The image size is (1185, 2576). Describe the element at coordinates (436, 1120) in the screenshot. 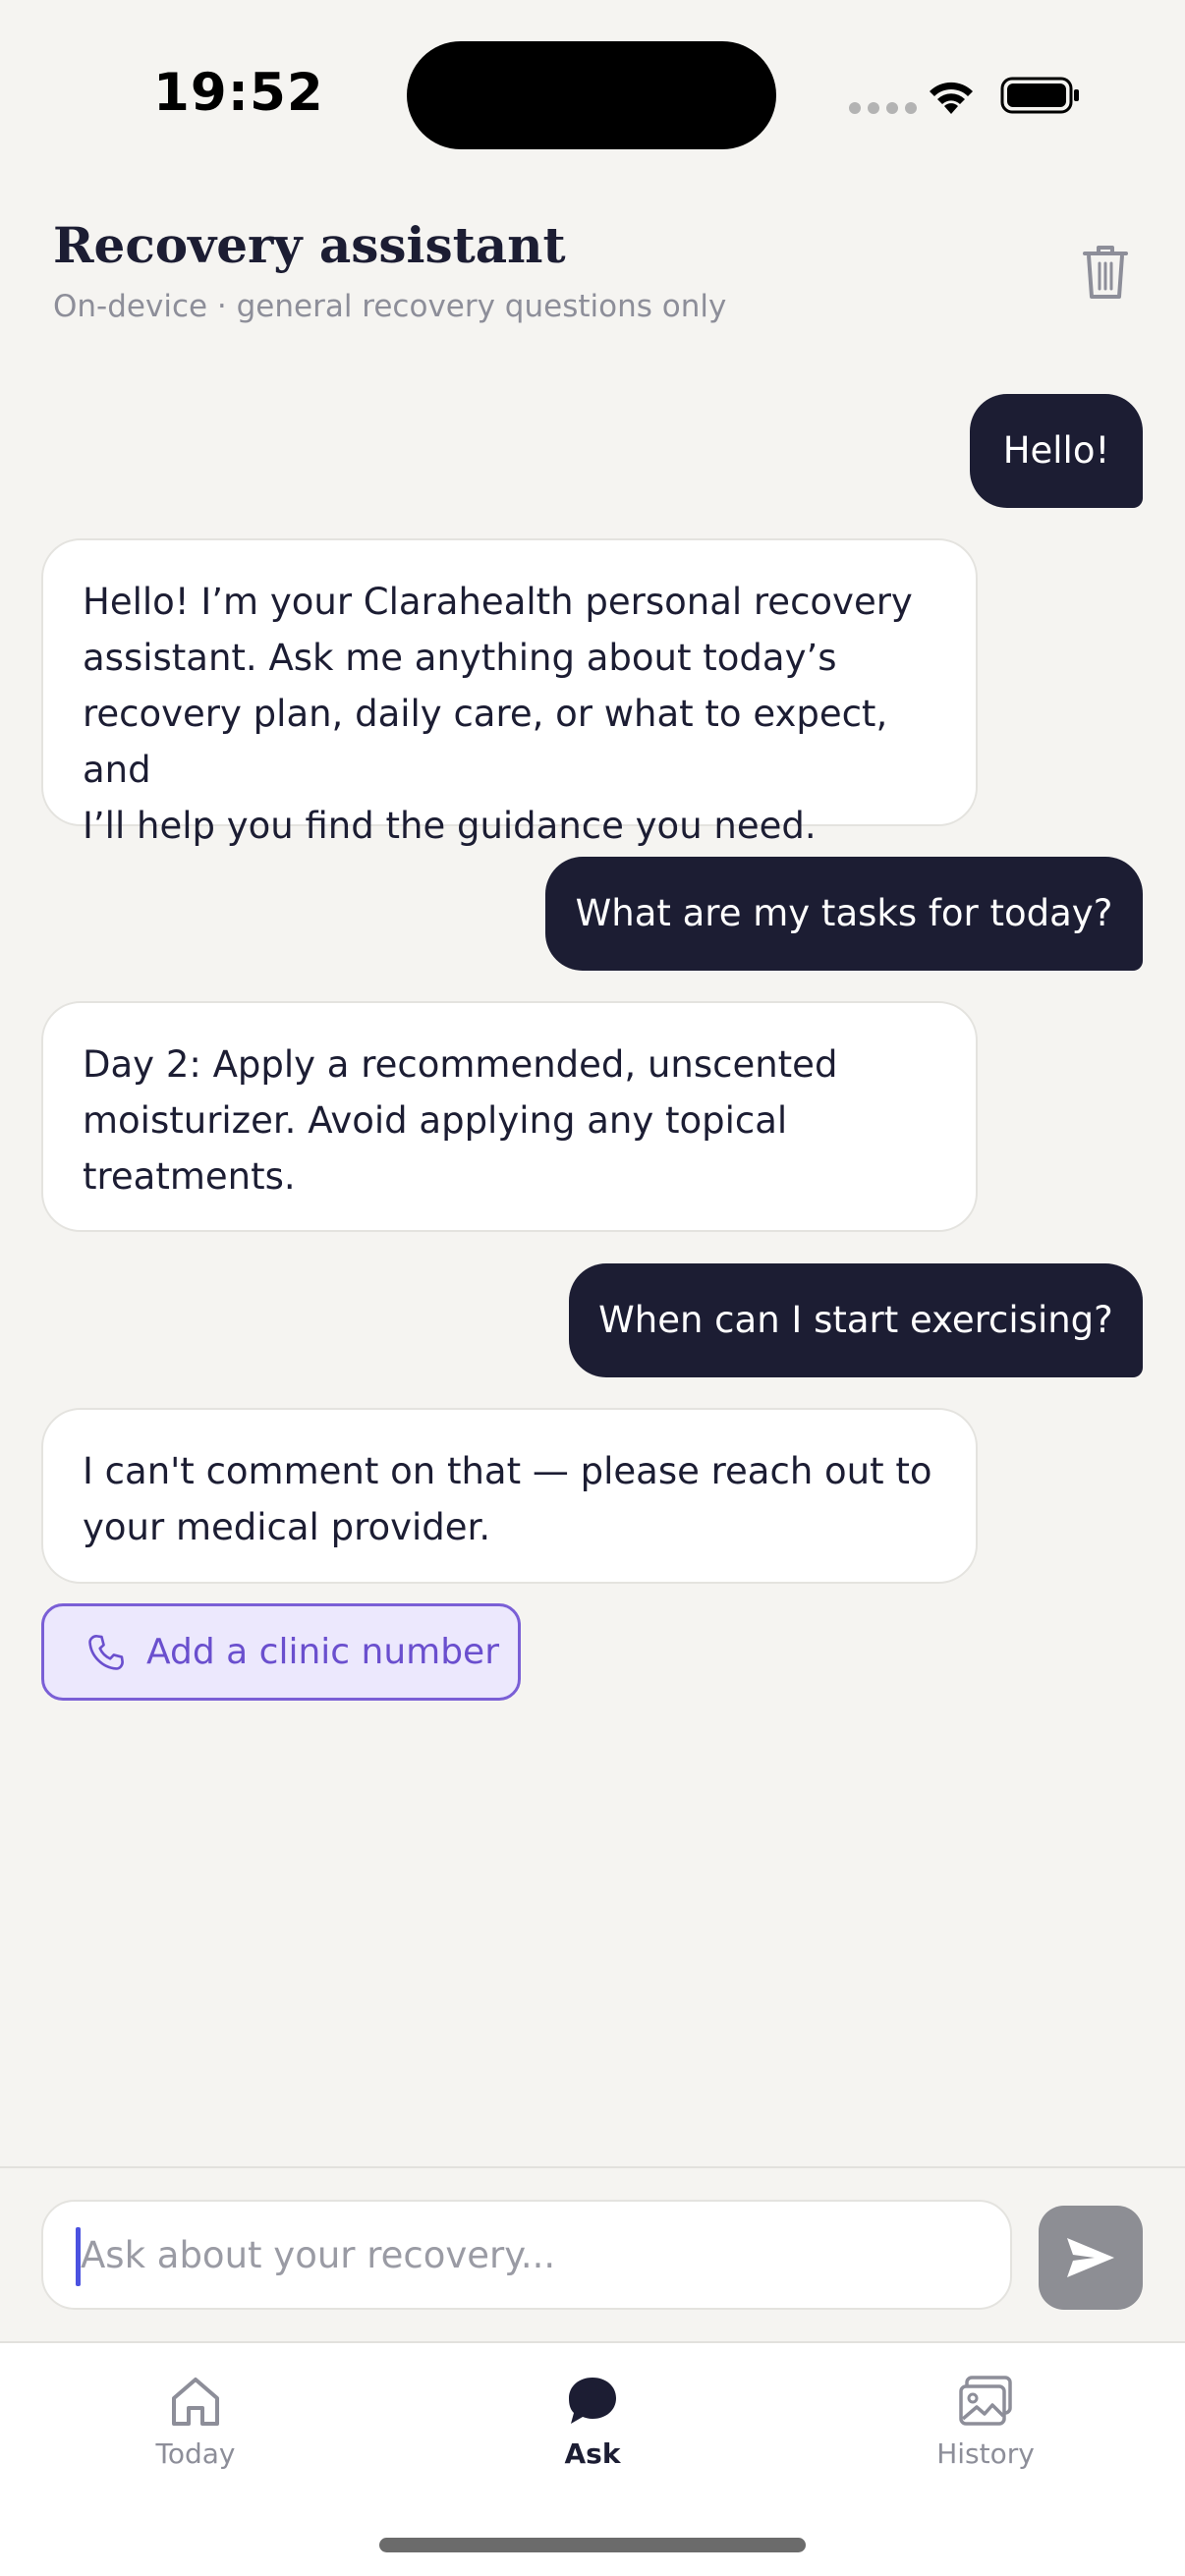

I see `message-line: moisturizer. Avoid applying any topical` at that location.